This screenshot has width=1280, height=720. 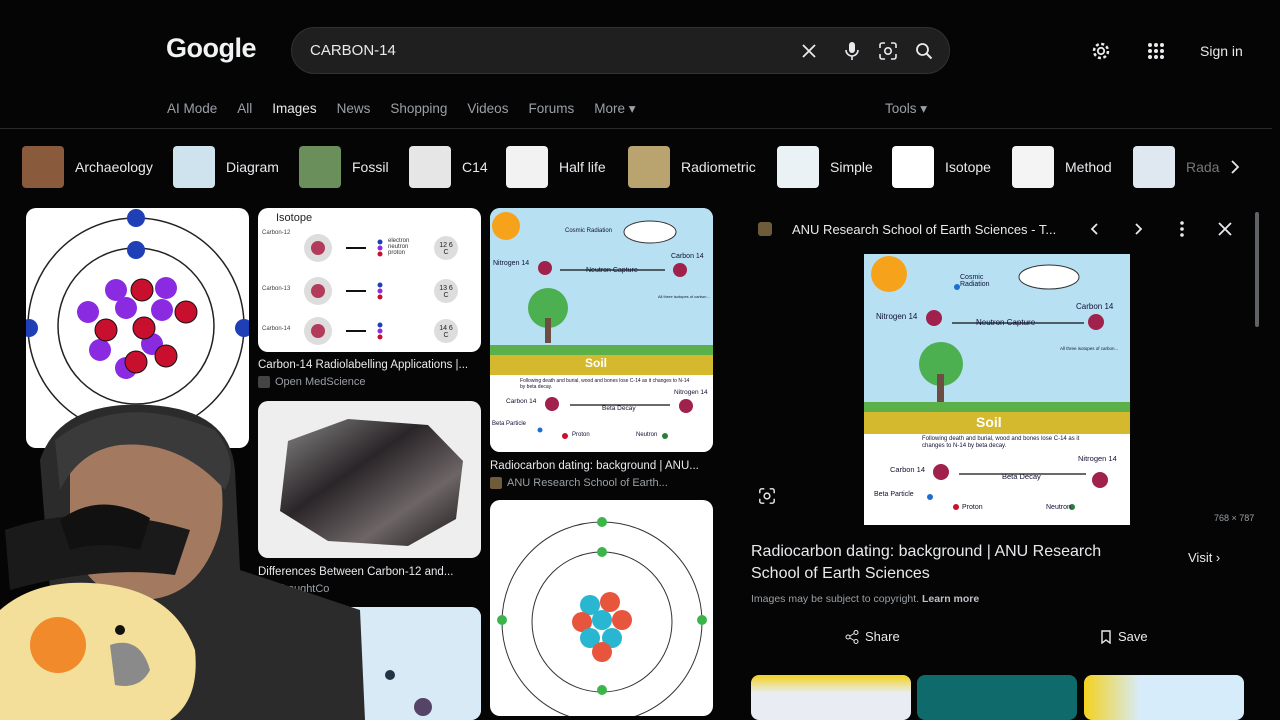 What do you see at coordinates (1156, 51) in the screenshot?
I see `apps-icon` at bounding box center [1156, 51].